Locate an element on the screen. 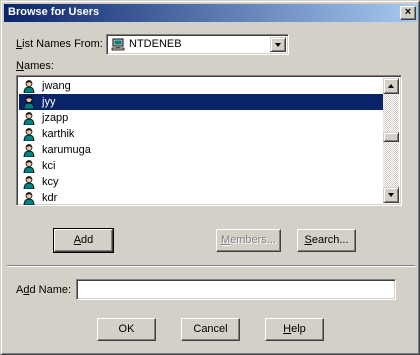 The height and width of the screenshot is (355, 420). list-item: jyy is located at coordinates (201, 102).